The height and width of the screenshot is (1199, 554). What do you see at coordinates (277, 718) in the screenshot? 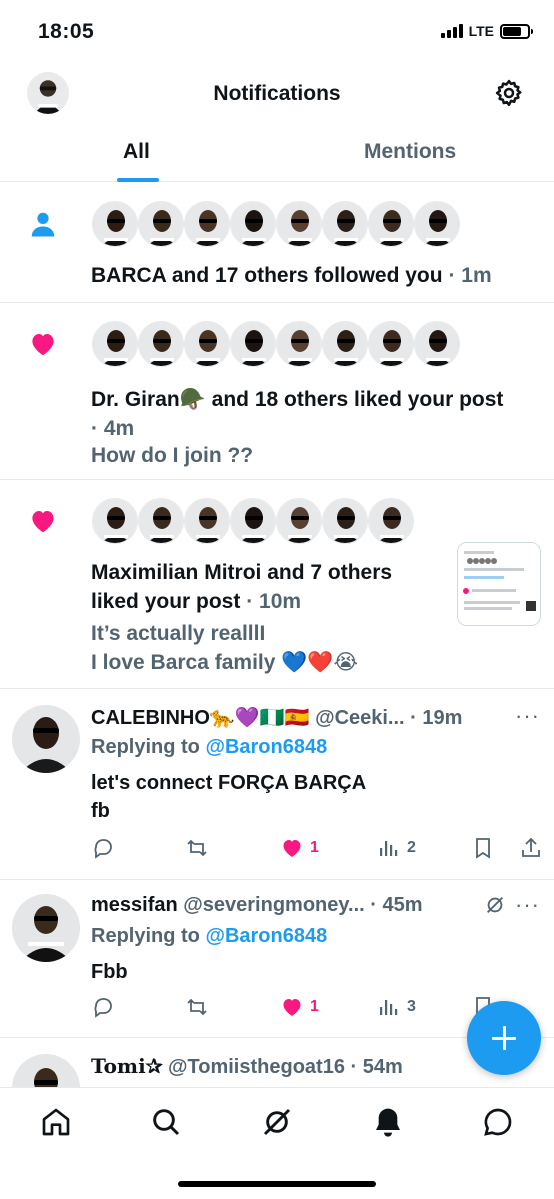
I see `tweet-header: CALEBINHO🐆💜🇳🇬🇪🇸 @Ceeki... · 19m` at bounding box center [277, 718].